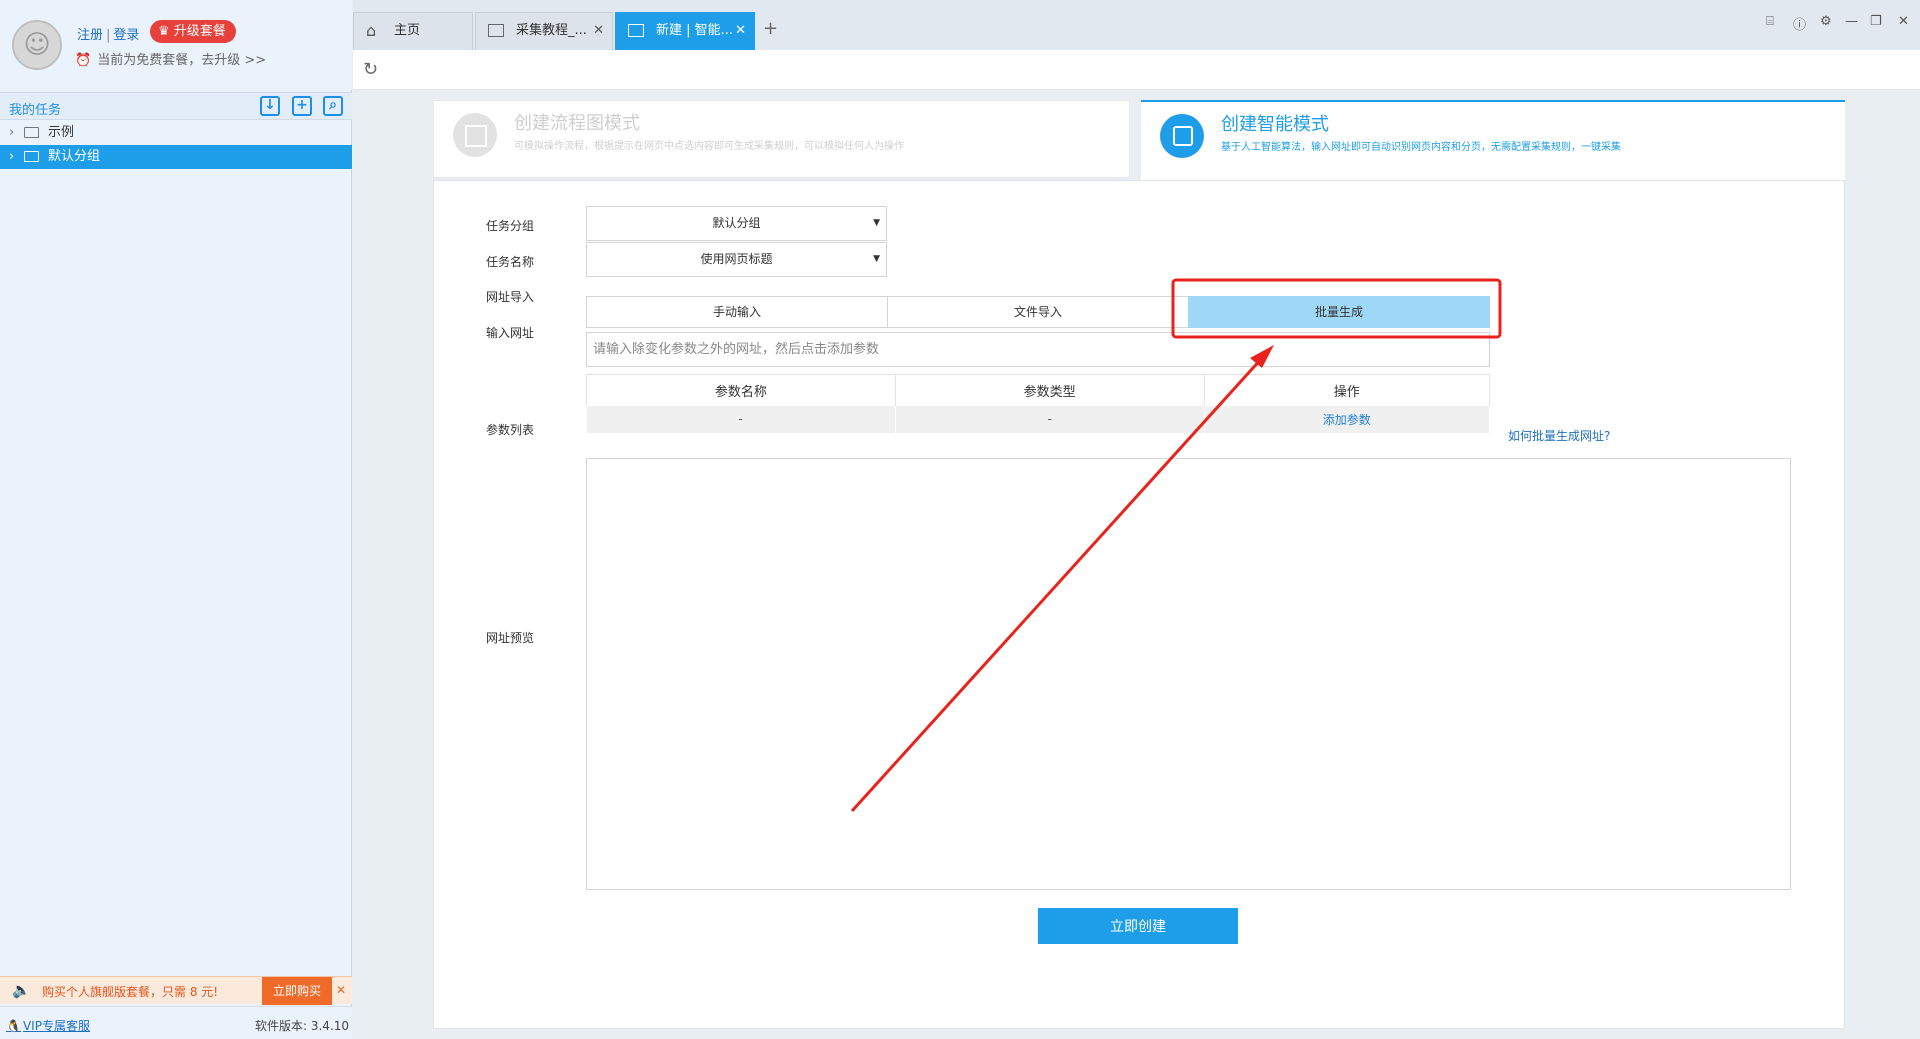  I want to click on sidebar-footer: 🐧 VIP专属客服 软件版本: 3.4.10, so click(176, 1022).